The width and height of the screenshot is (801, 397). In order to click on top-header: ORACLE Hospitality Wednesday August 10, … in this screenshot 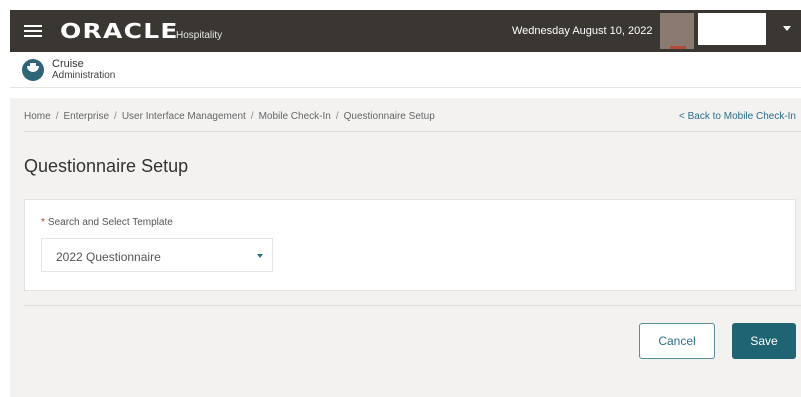, I will do `click(405, 31)`.